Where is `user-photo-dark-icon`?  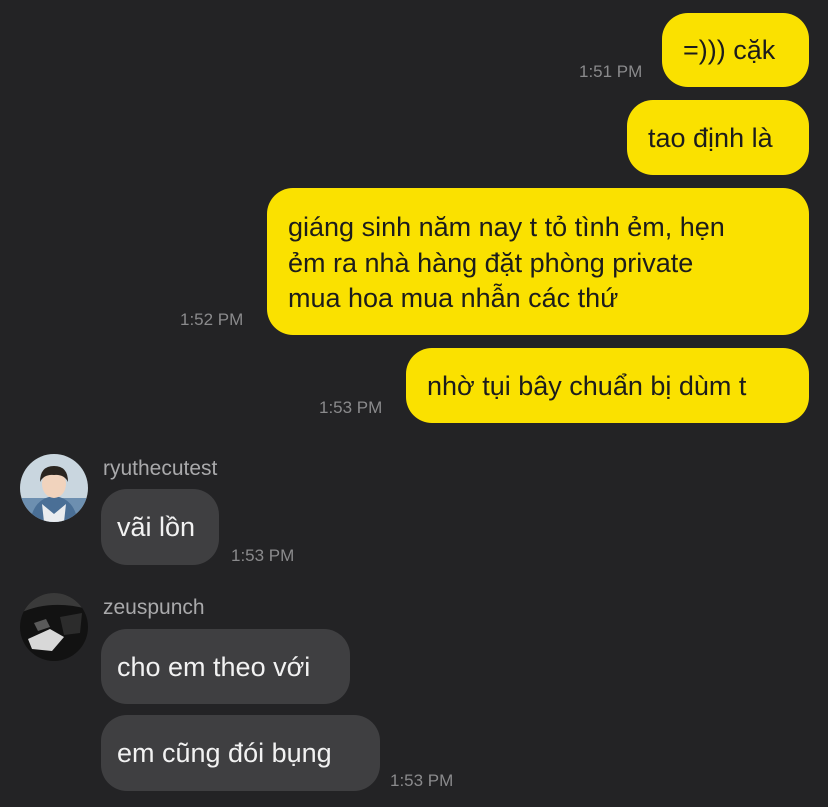 user-photo-dark-icon is located at coordinates (54, 627).